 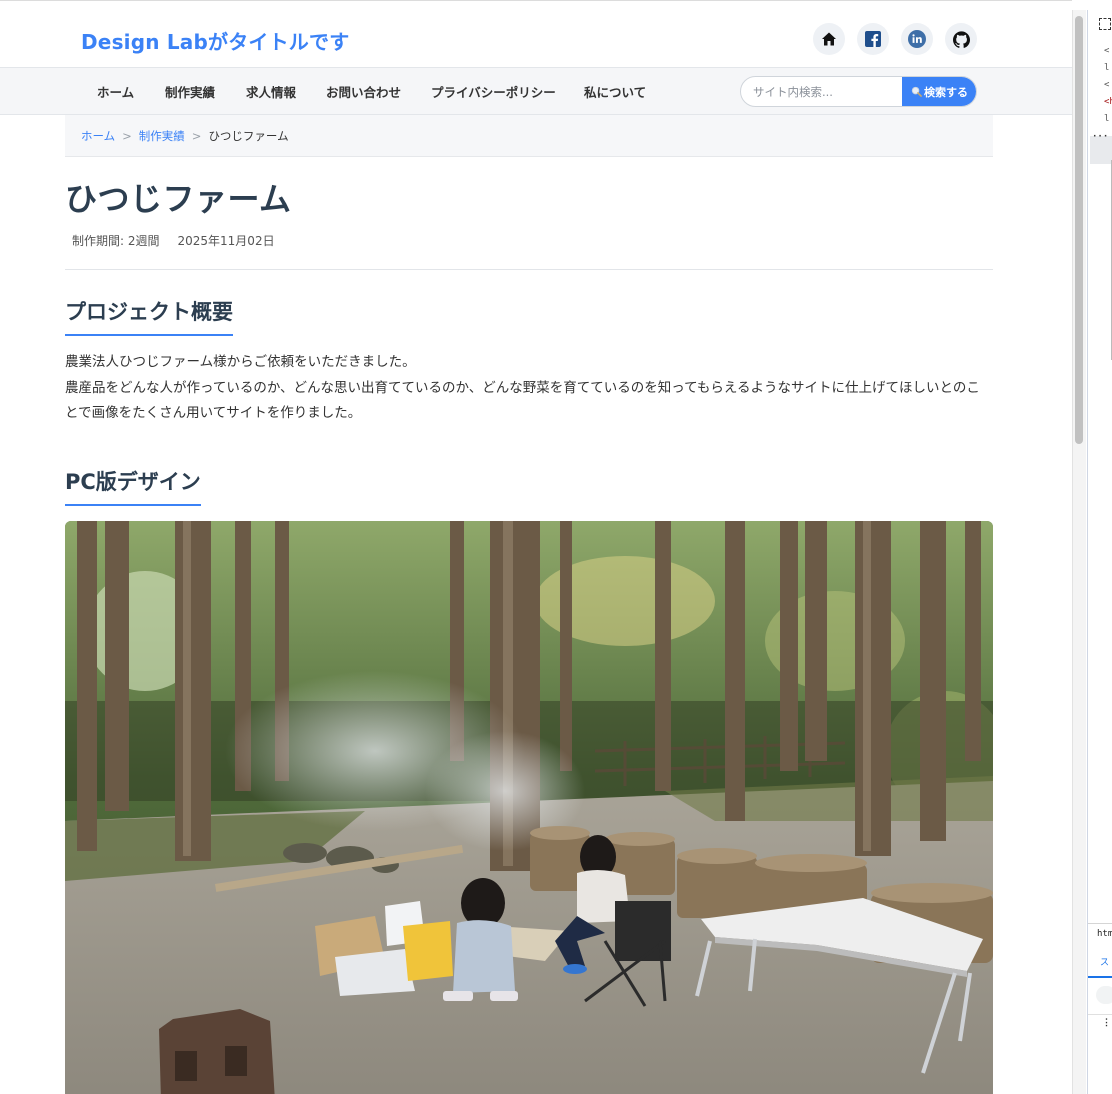 I want to click on devtools-breadcrumb: htm, so click(x=1104, y=934).